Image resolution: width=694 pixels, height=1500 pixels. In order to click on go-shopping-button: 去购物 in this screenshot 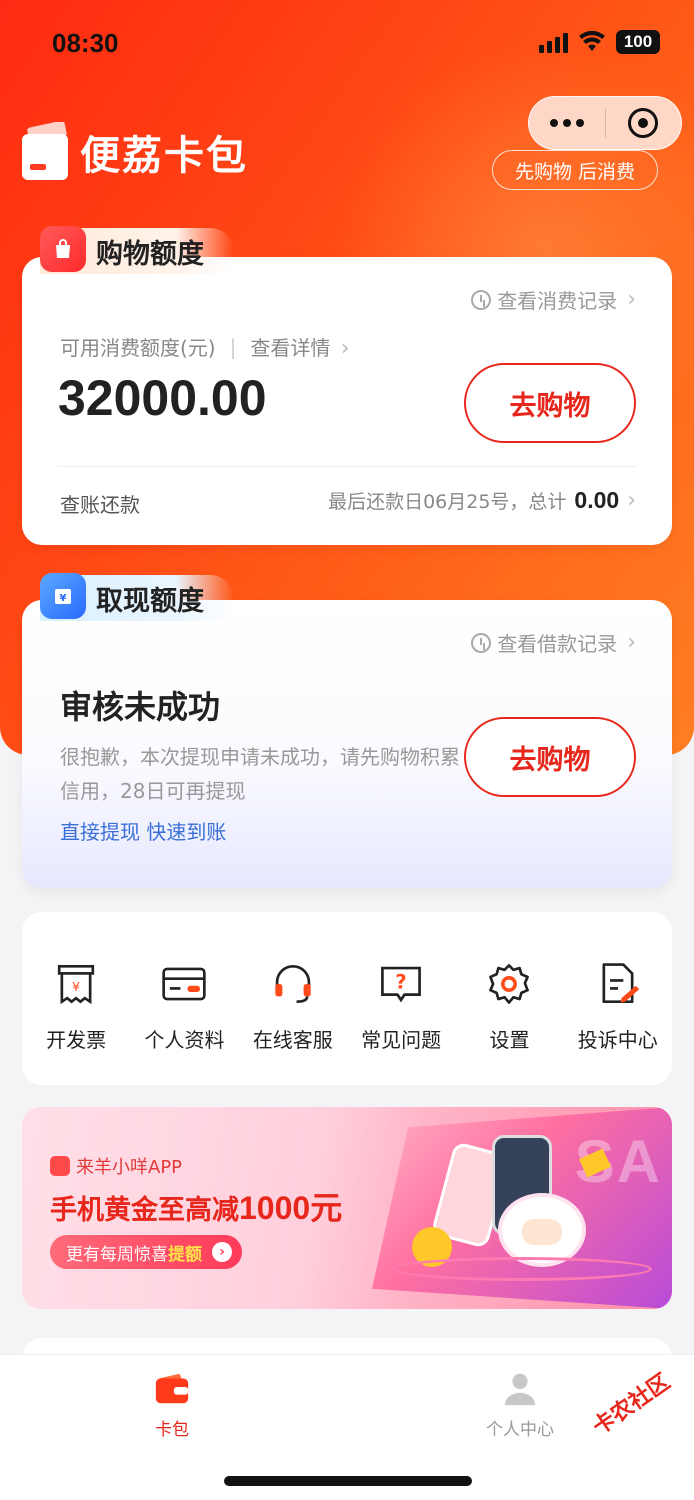, I will do `click(550, 403)`.